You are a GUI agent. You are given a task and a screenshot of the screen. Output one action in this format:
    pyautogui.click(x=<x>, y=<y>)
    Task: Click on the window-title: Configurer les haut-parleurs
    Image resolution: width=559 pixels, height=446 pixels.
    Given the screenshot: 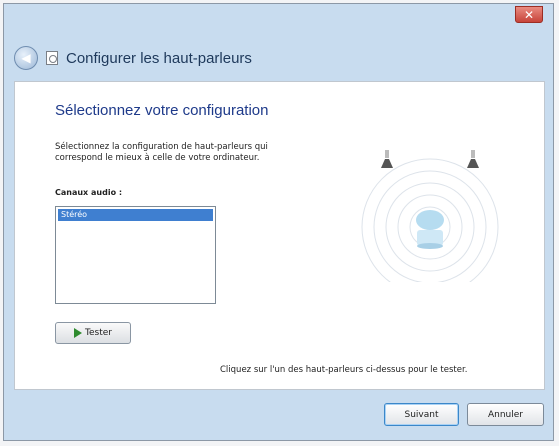 What is the action you would take?
    pyautogui.click(x=159, y=58)
    